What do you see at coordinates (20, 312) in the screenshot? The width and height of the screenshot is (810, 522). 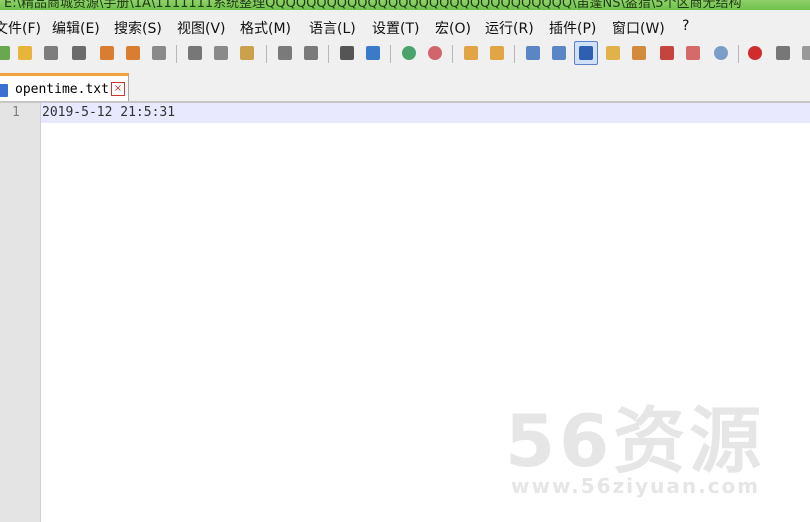 I see `line-number-gutter: 1` at bounding box center [20, 312].